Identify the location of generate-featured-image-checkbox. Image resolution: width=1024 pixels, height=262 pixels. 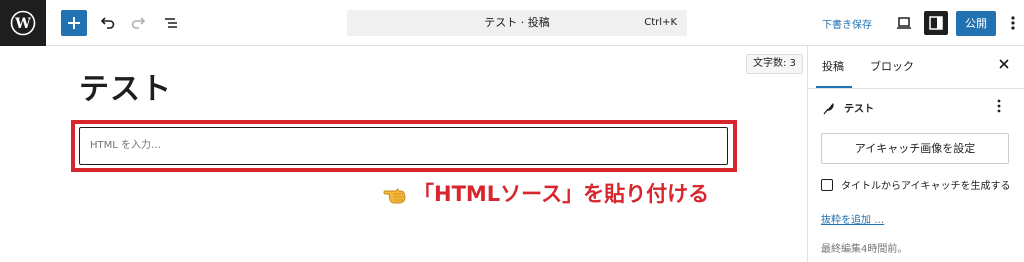
(827, 184).